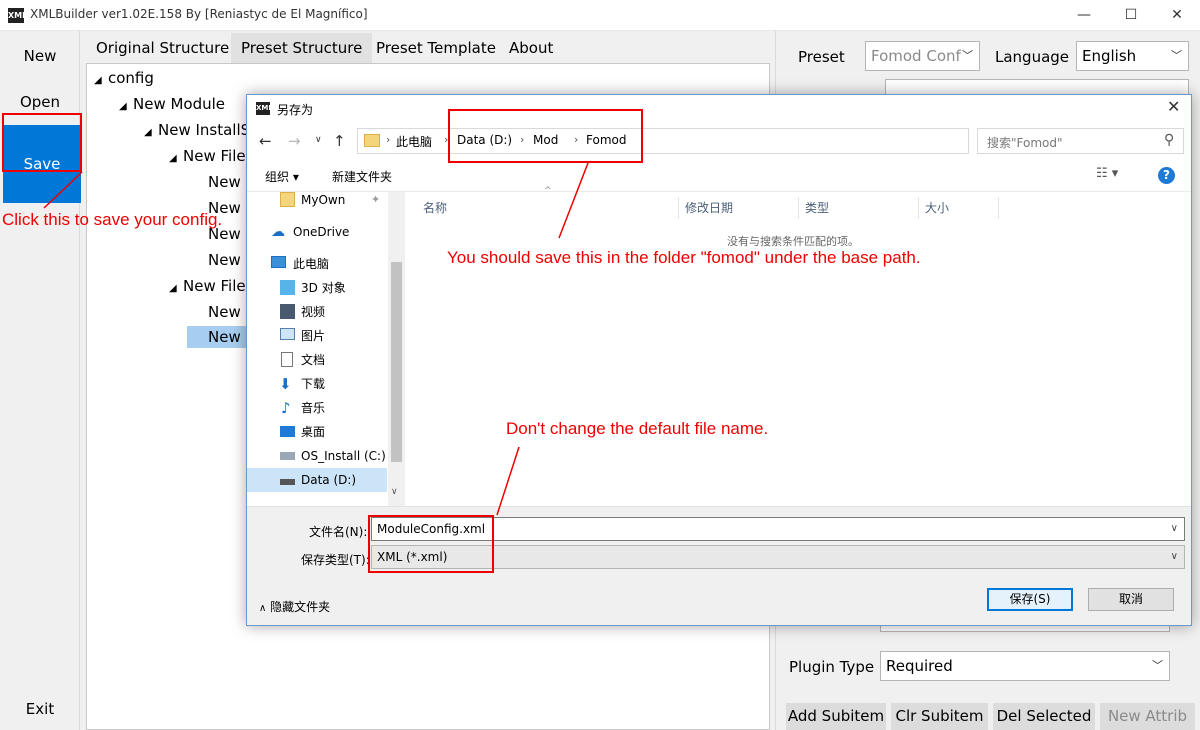 This screenshot has width=1200, height=730. I want to click on annotation-filename-note: Don't change the default file name., so click(637, 428).